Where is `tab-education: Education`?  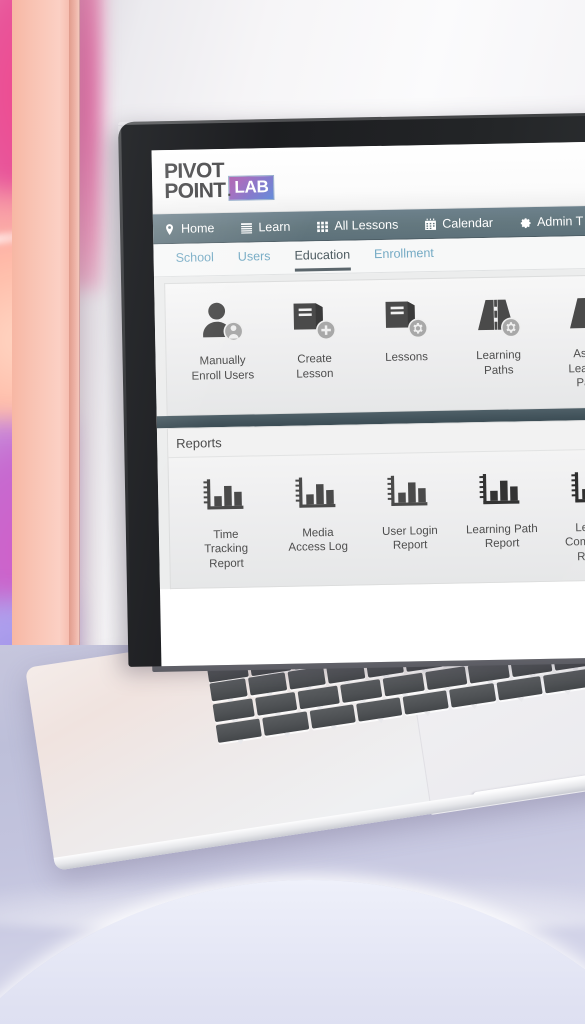
tab-education: Education is located at coordinates (322, 259).